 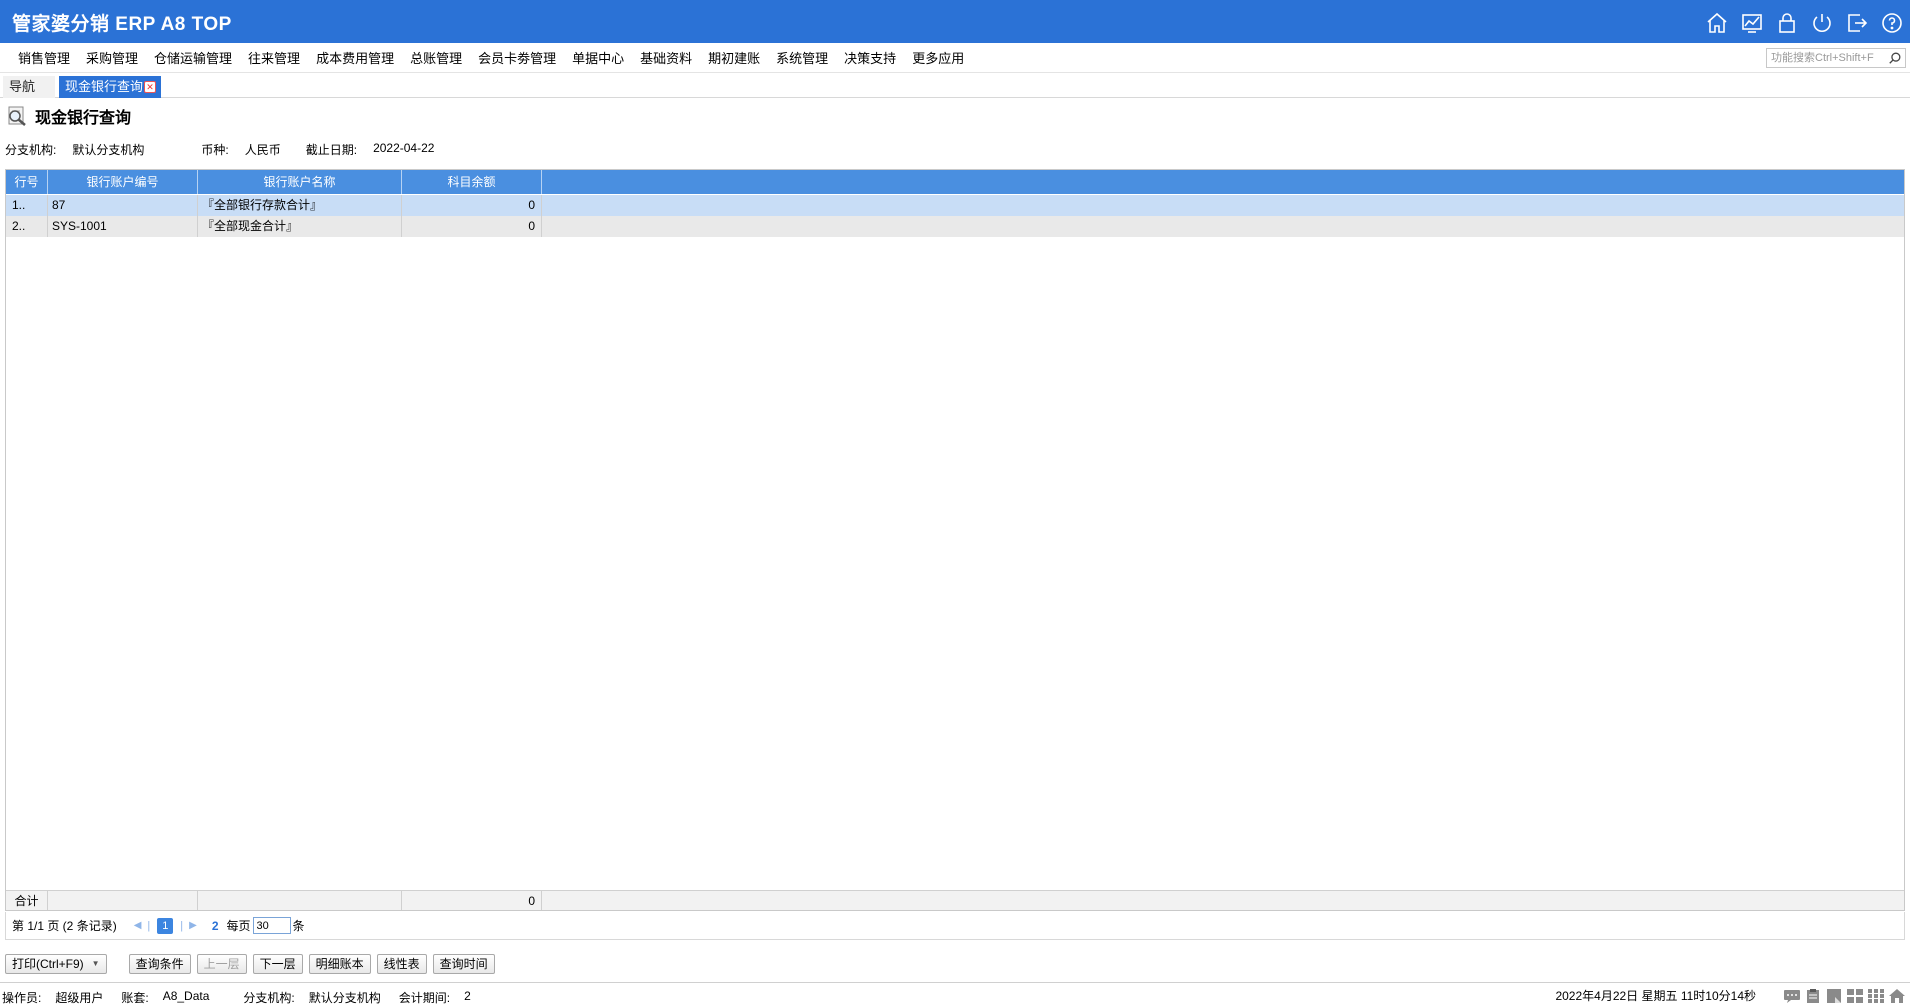 What do you see at coordinates (64, 926) in the screenshot?
I see `page-info: 第 1/1 页 (2 条记录)` at bounding box center [64, 926].